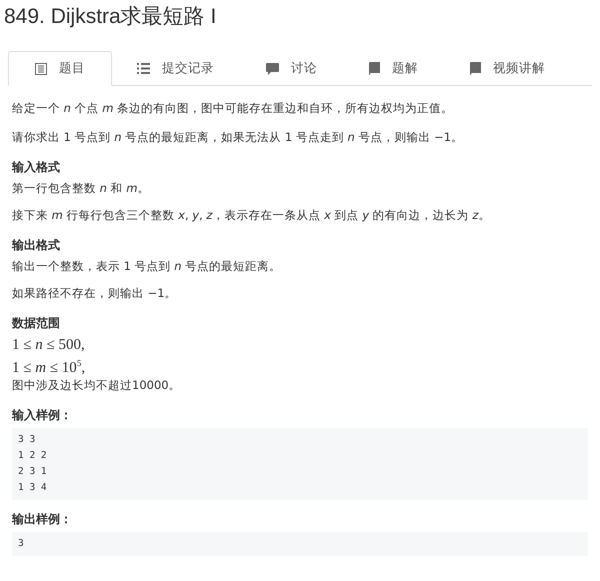  I want to click on section-heading: 输出样例：, so click(42, 519).